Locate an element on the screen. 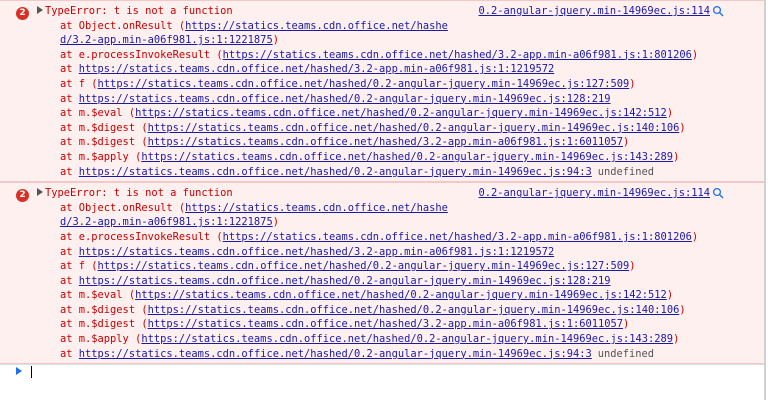 The height and width of the screenshot is (400, 768). text-cursor is located at coordinates (31, 372).